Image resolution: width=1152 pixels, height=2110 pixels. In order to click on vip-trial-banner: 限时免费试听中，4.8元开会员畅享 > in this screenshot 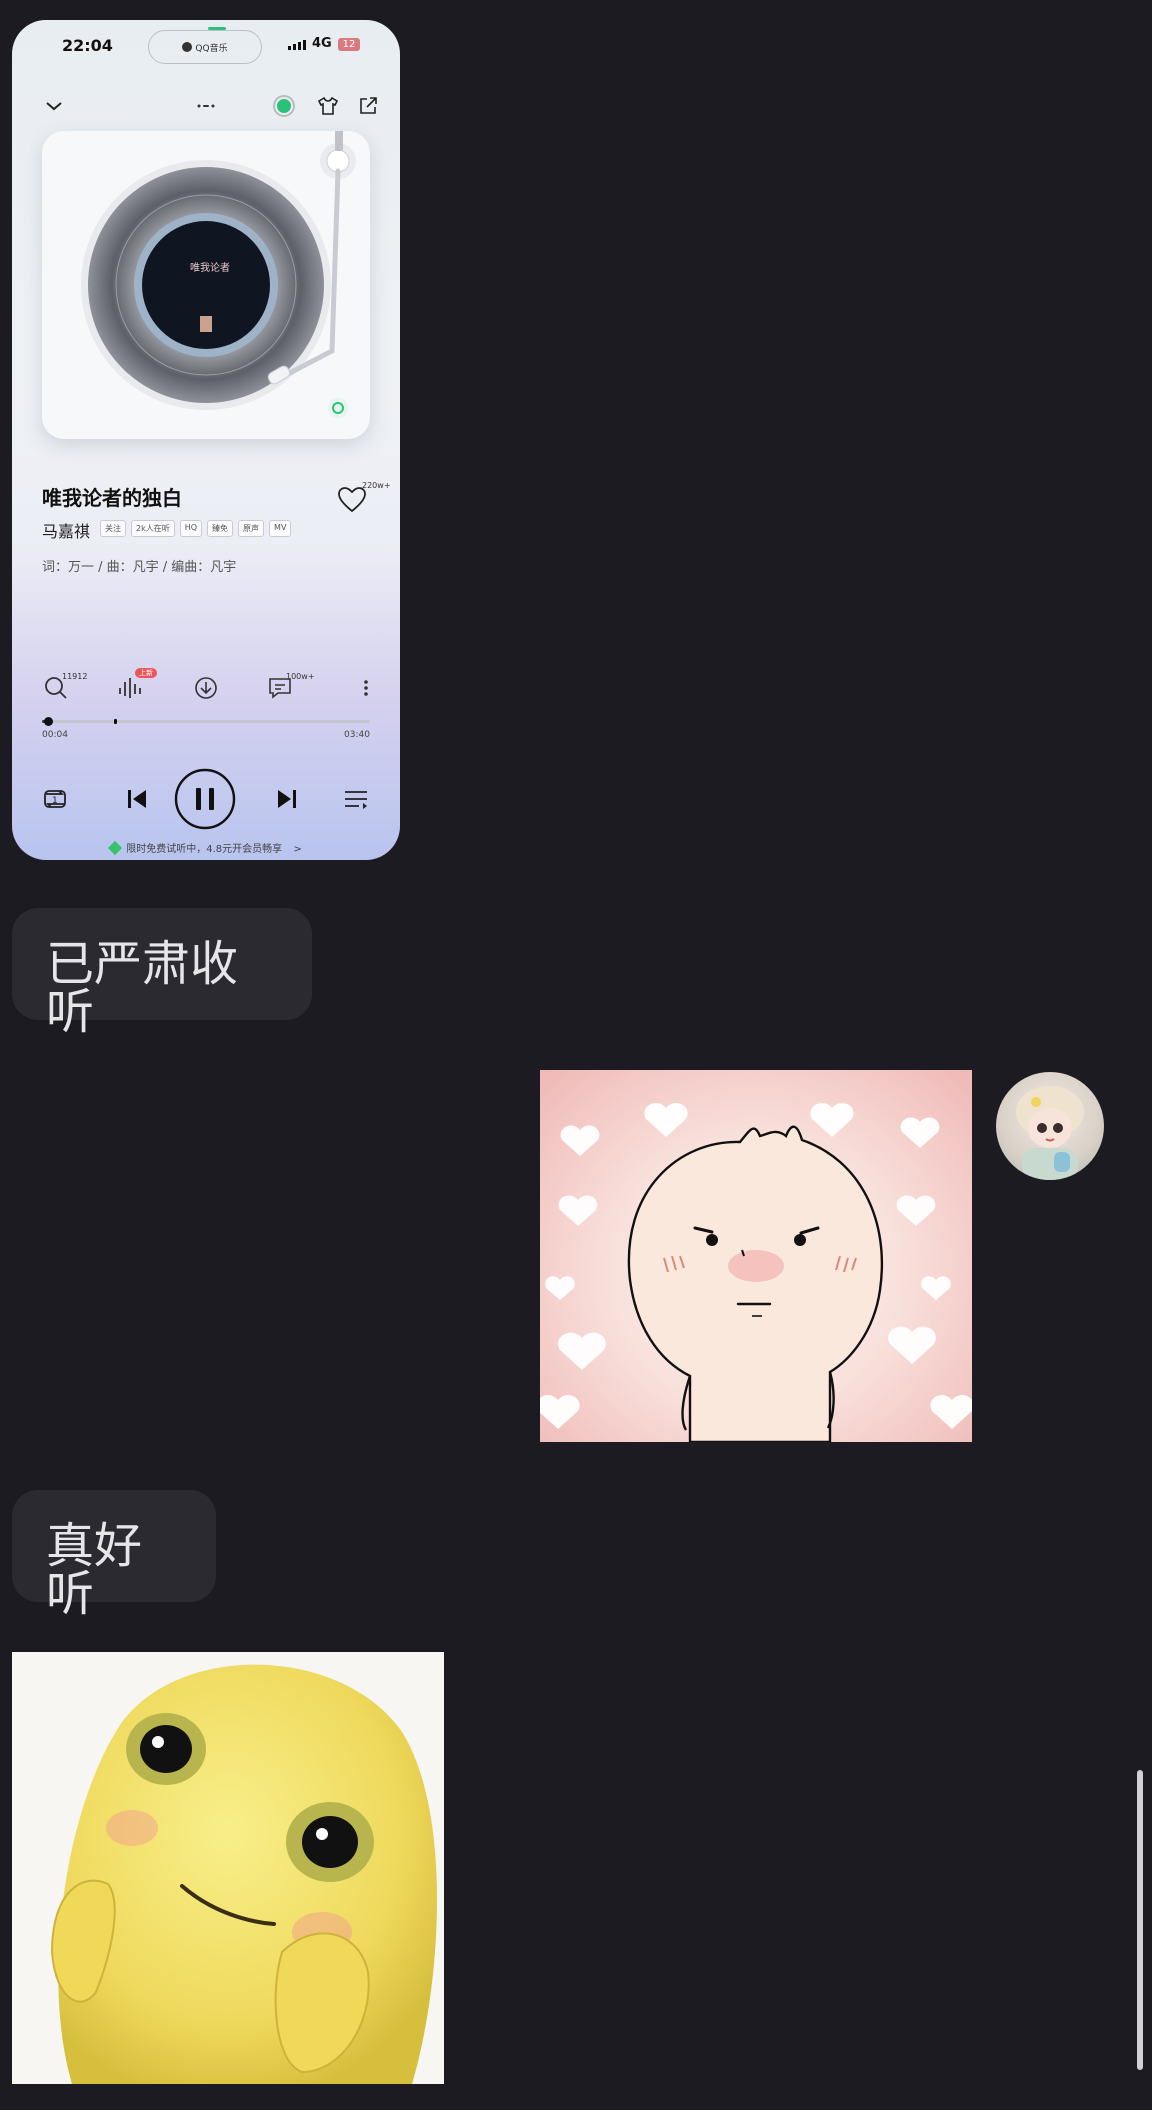, I will do `click(206, 848)`.